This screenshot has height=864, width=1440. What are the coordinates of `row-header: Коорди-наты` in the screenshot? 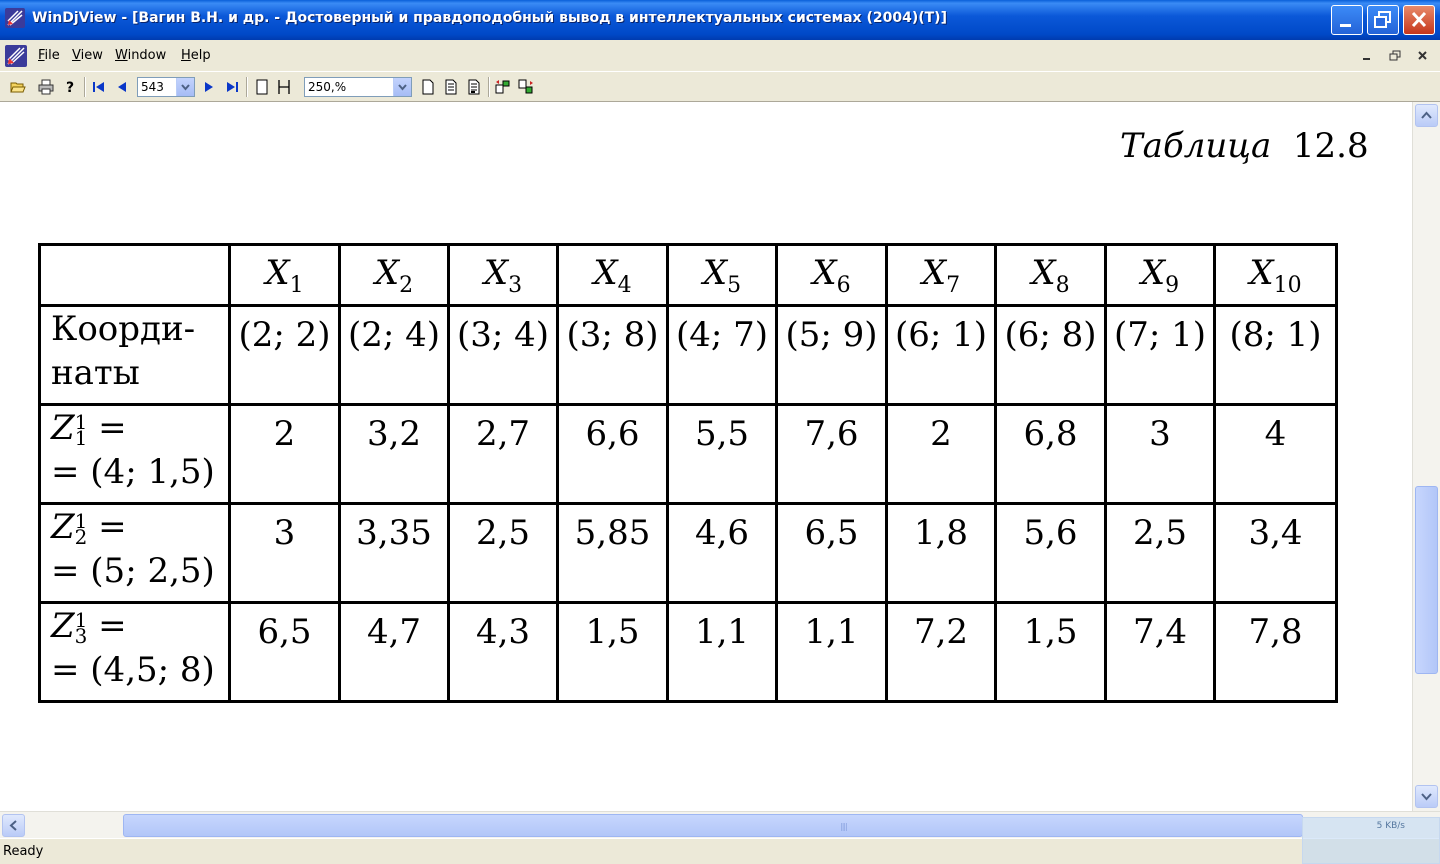 It's located at (134, 355).